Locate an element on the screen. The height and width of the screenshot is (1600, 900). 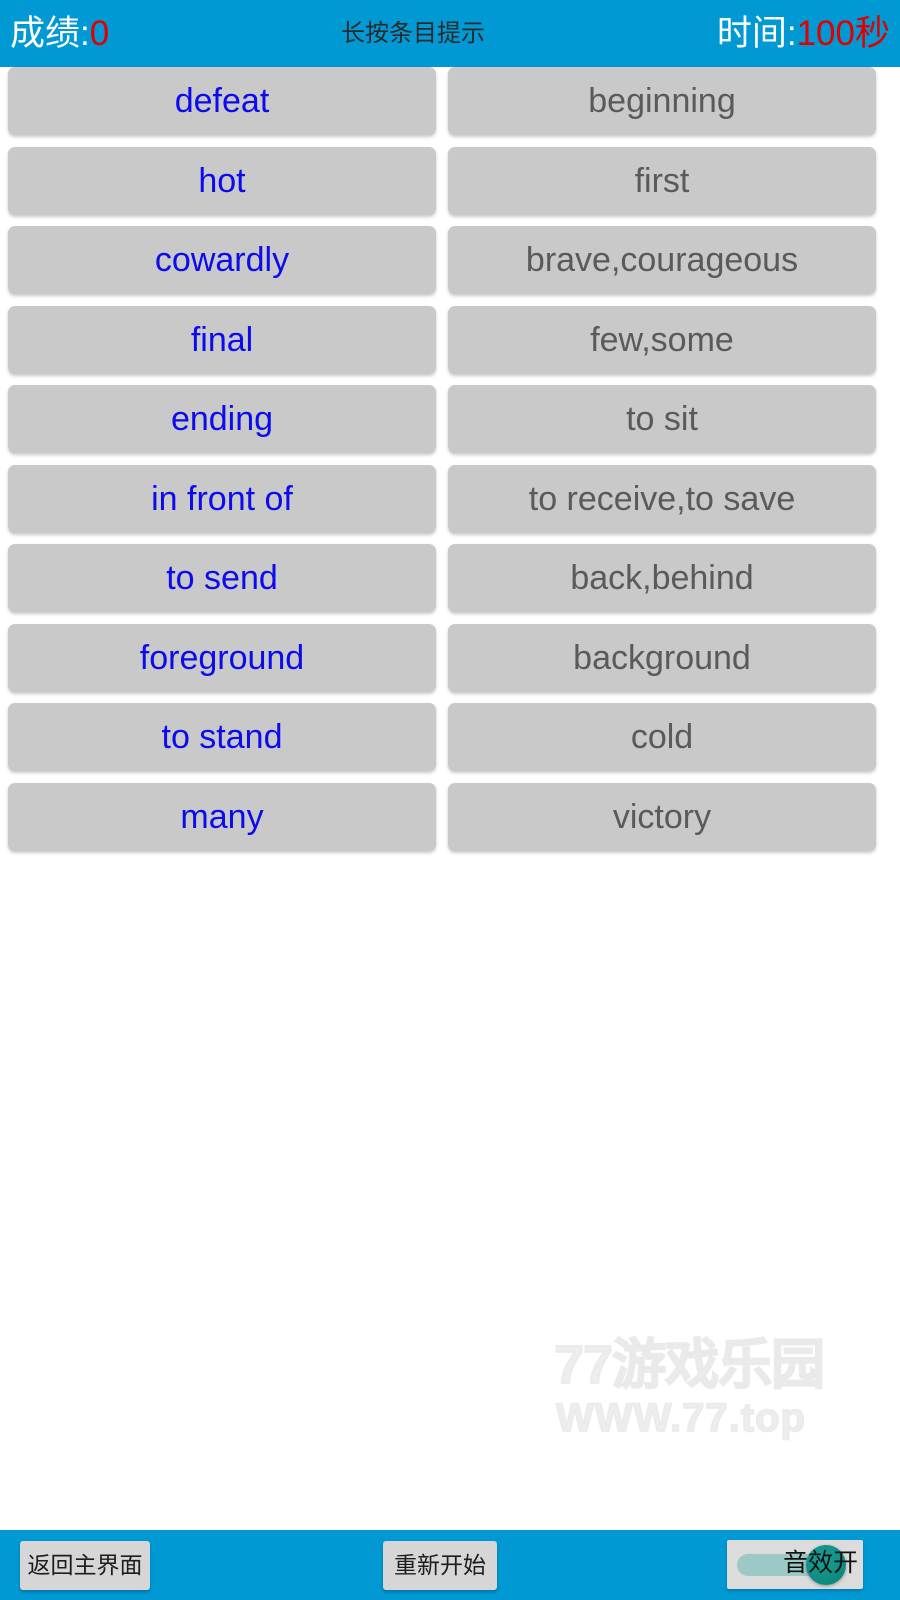
word-card-right-10: victory is located at coordinates (662, 816).